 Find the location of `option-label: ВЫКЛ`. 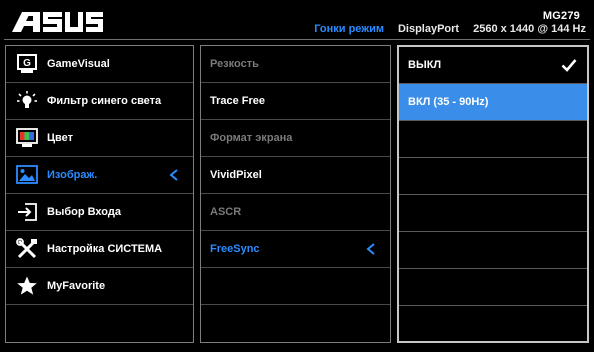

option-label: ВЫКЛ is located at coordinates (425, 65).